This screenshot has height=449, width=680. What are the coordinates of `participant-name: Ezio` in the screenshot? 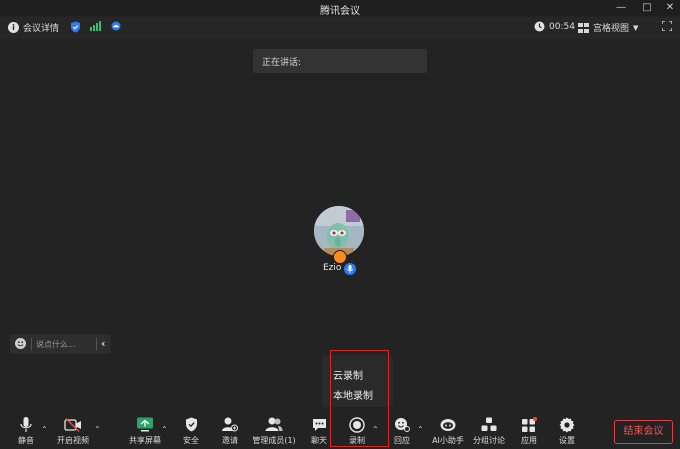 It's located at (332, 268).